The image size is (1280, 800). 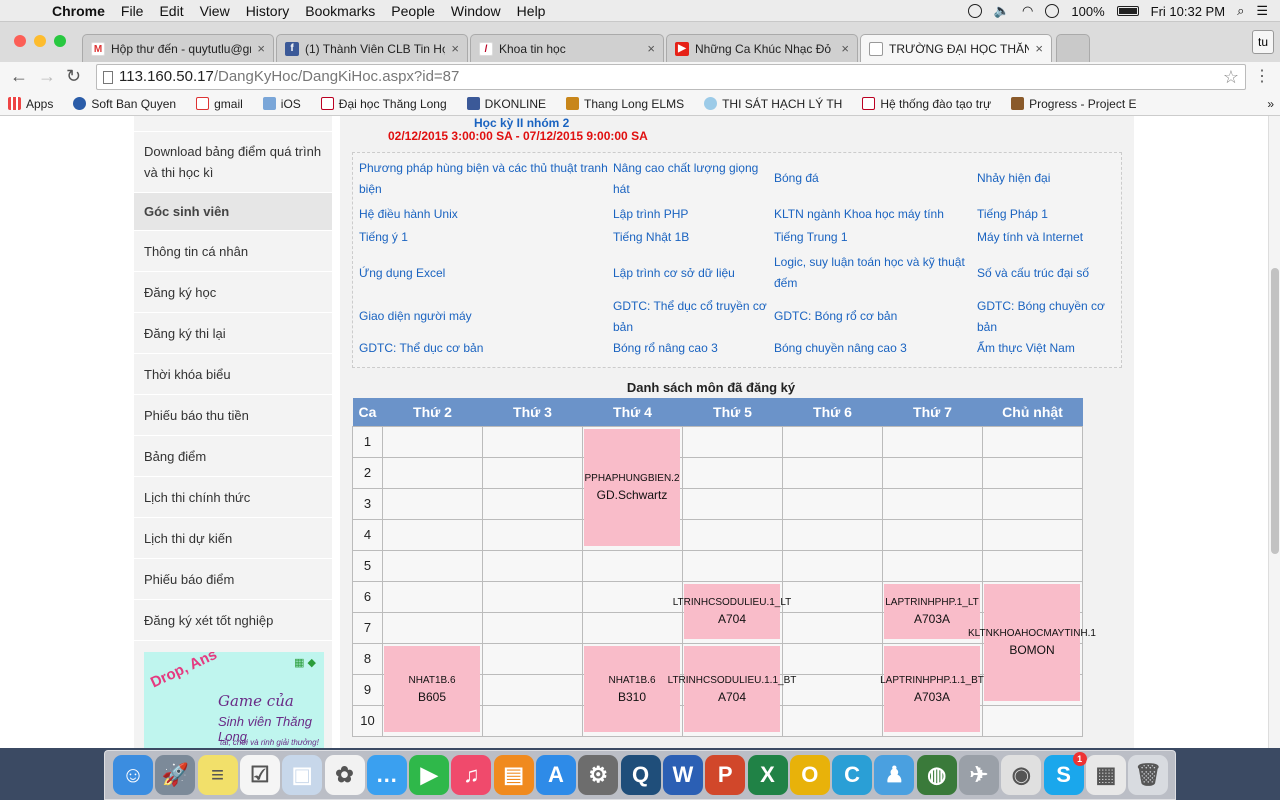 I want to click on itunes-dock-icon: ♫, so click(x=471, y=775).